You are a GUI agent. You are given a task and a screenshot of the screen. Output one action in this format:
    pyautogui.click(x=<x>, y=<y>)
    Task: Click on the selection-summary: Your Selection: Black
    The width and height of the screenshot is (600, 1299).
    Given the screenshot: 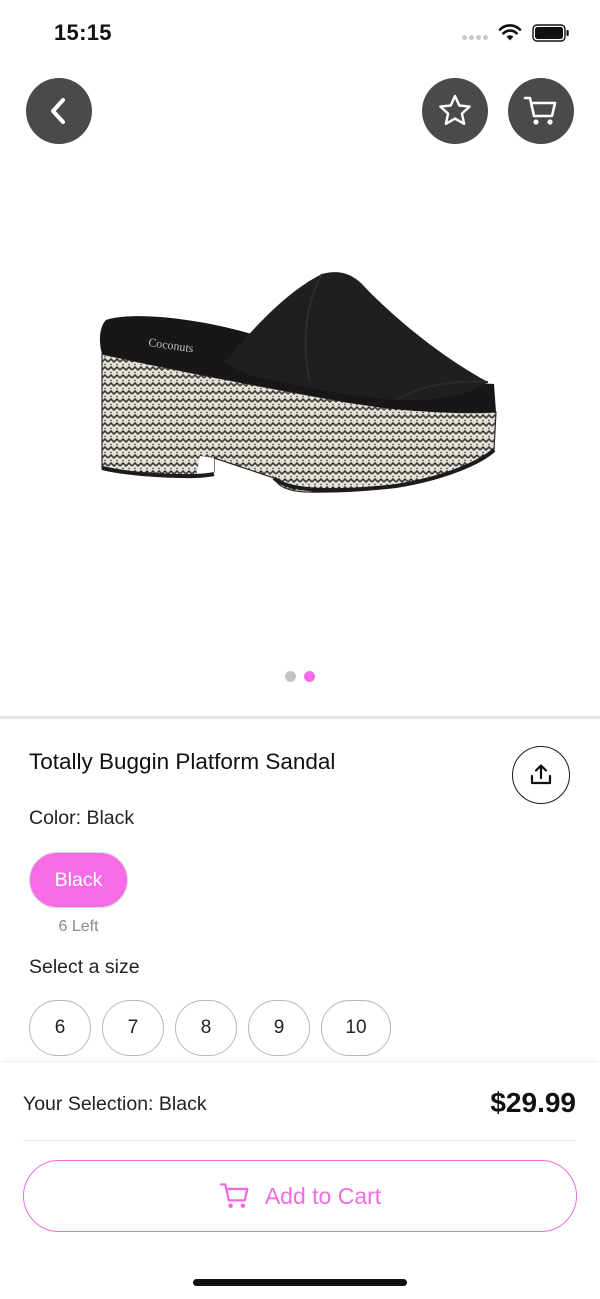 What is the action you would take?
    pyautogui.click(x=115, y=1104)
    